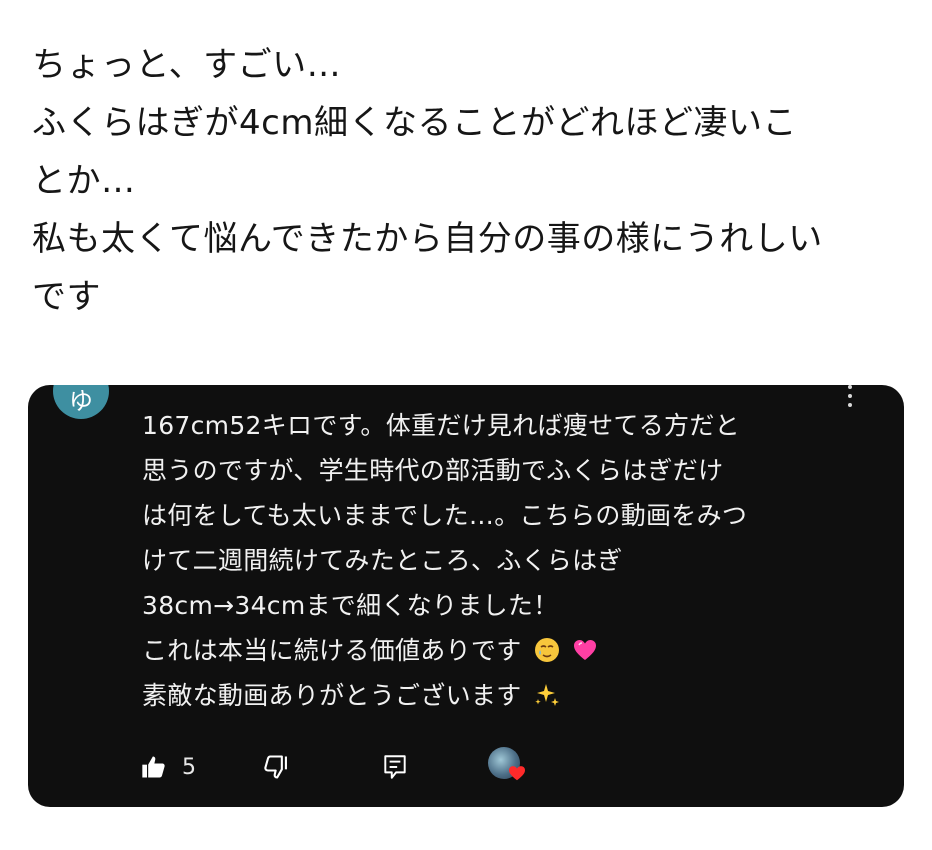  What do you see at coordinates (433, 470) in the screenshot?
I see `comment-line: 思うのですが、学生時代の部活動でふくらはぎだけ` at bounding box center [433, 470].